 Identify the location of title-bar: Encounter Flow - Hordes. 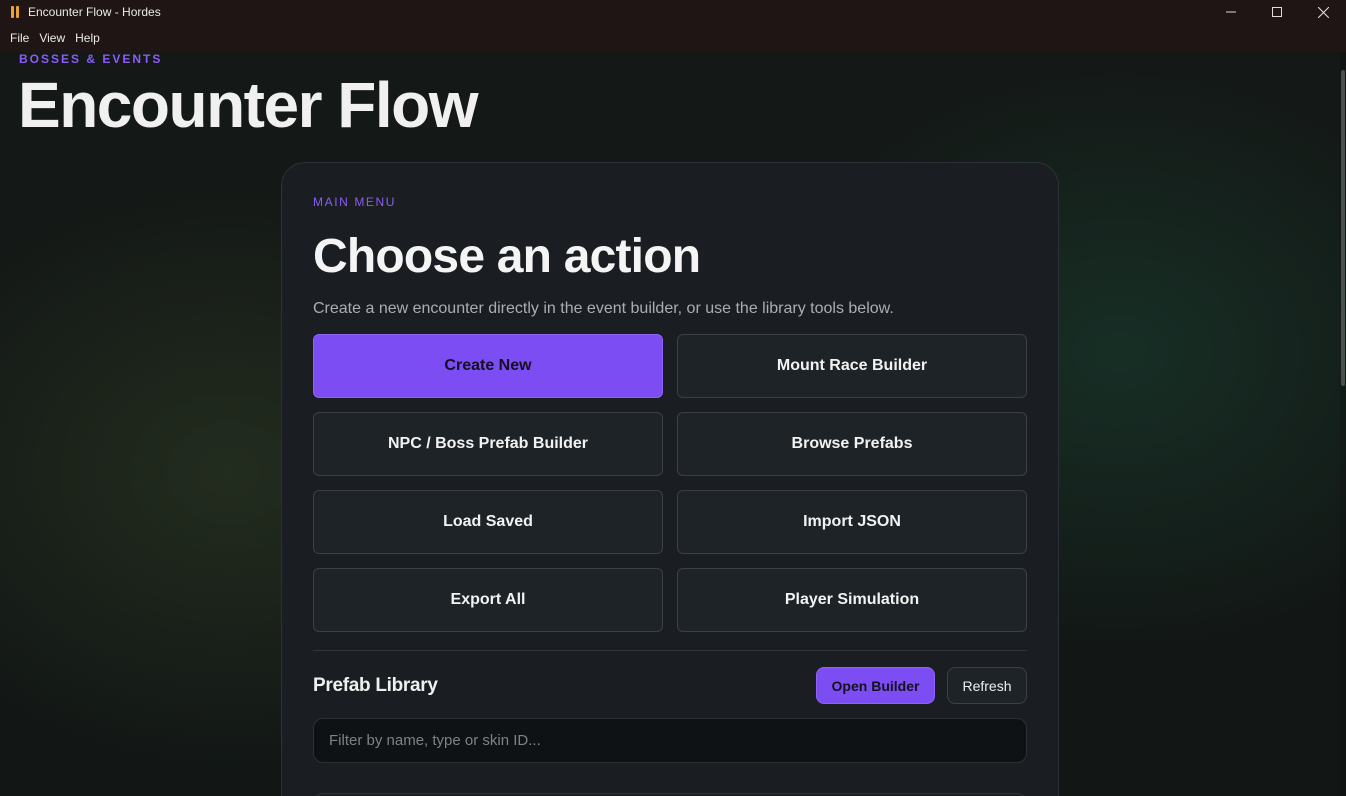
(673, 12).